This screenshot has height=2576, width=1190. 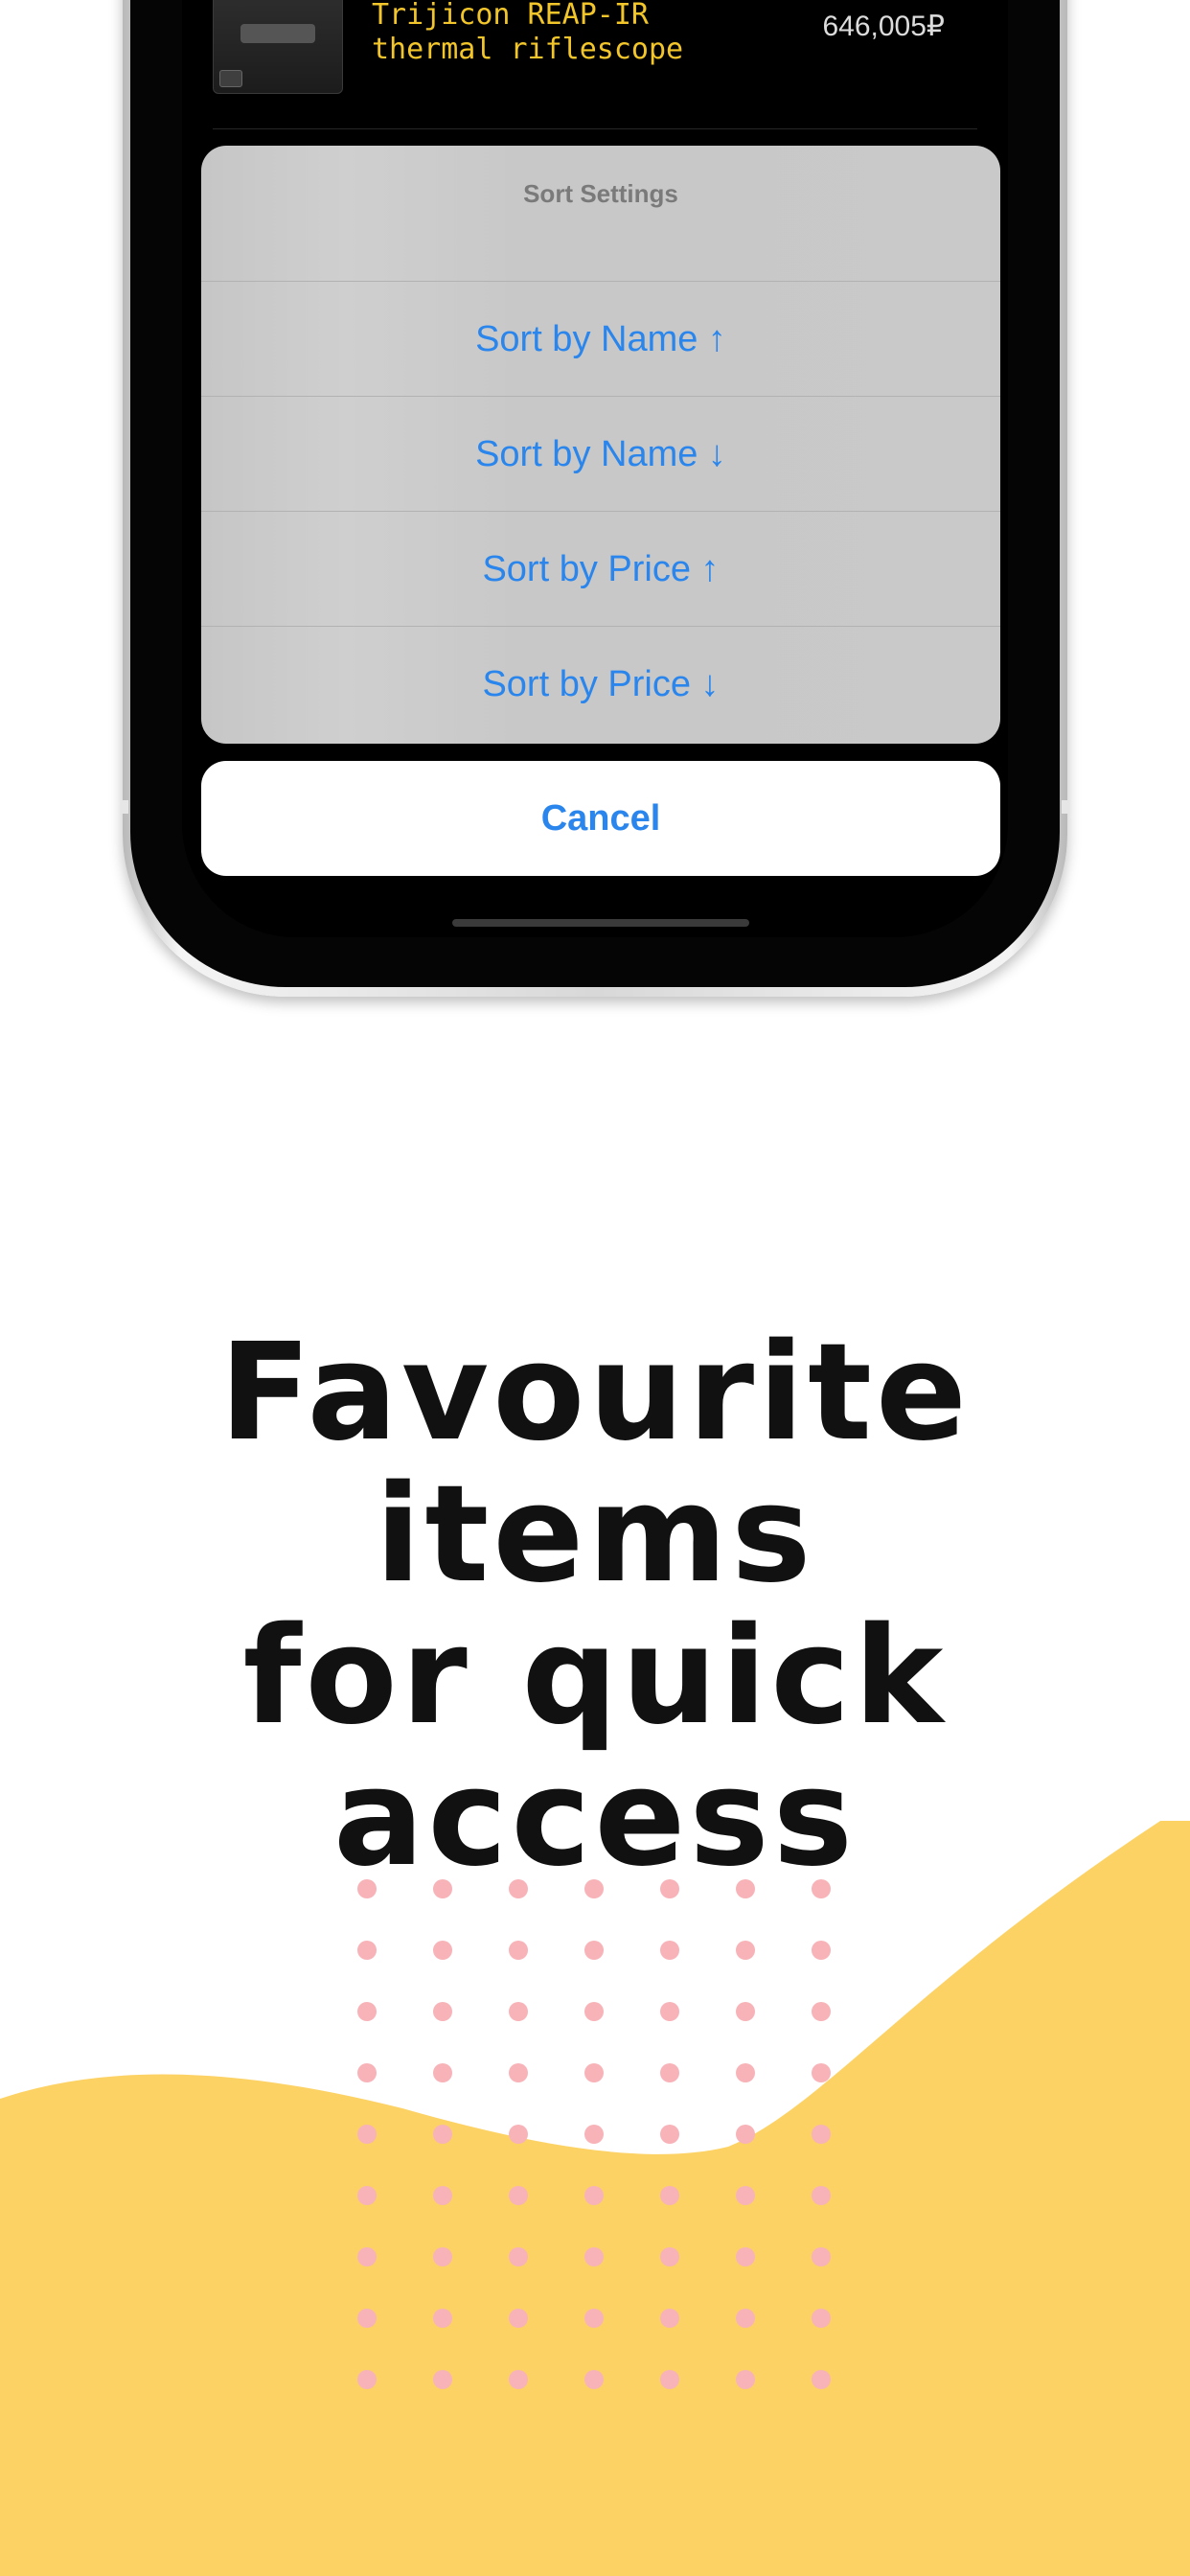 What do you see at coordinates (601, 569) in the screenshot?
I see `sort-price-asc-option: Sort by Price ↑` at bounding box center [601, 569].